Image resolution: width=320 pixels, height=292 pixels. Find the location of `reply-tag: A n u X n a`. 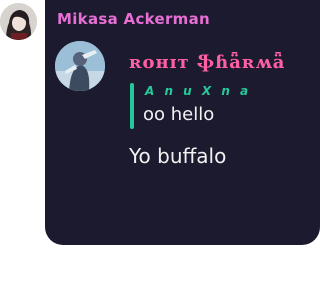

reply-tag: A n u X n a is located at coordinates (198, 91).